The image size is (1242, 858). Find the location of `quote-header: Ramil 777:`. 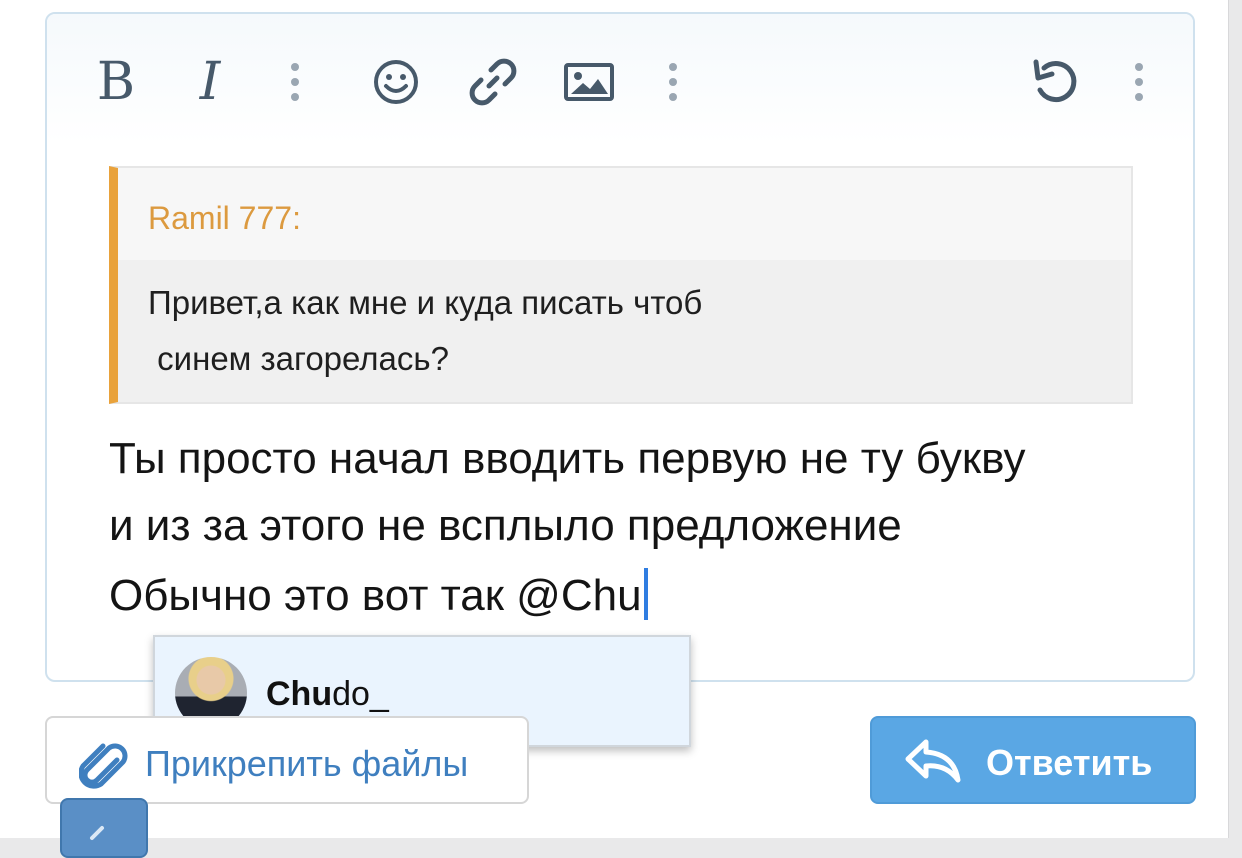

quote-header: Ramil 777: is located at coordinates (624, 214).